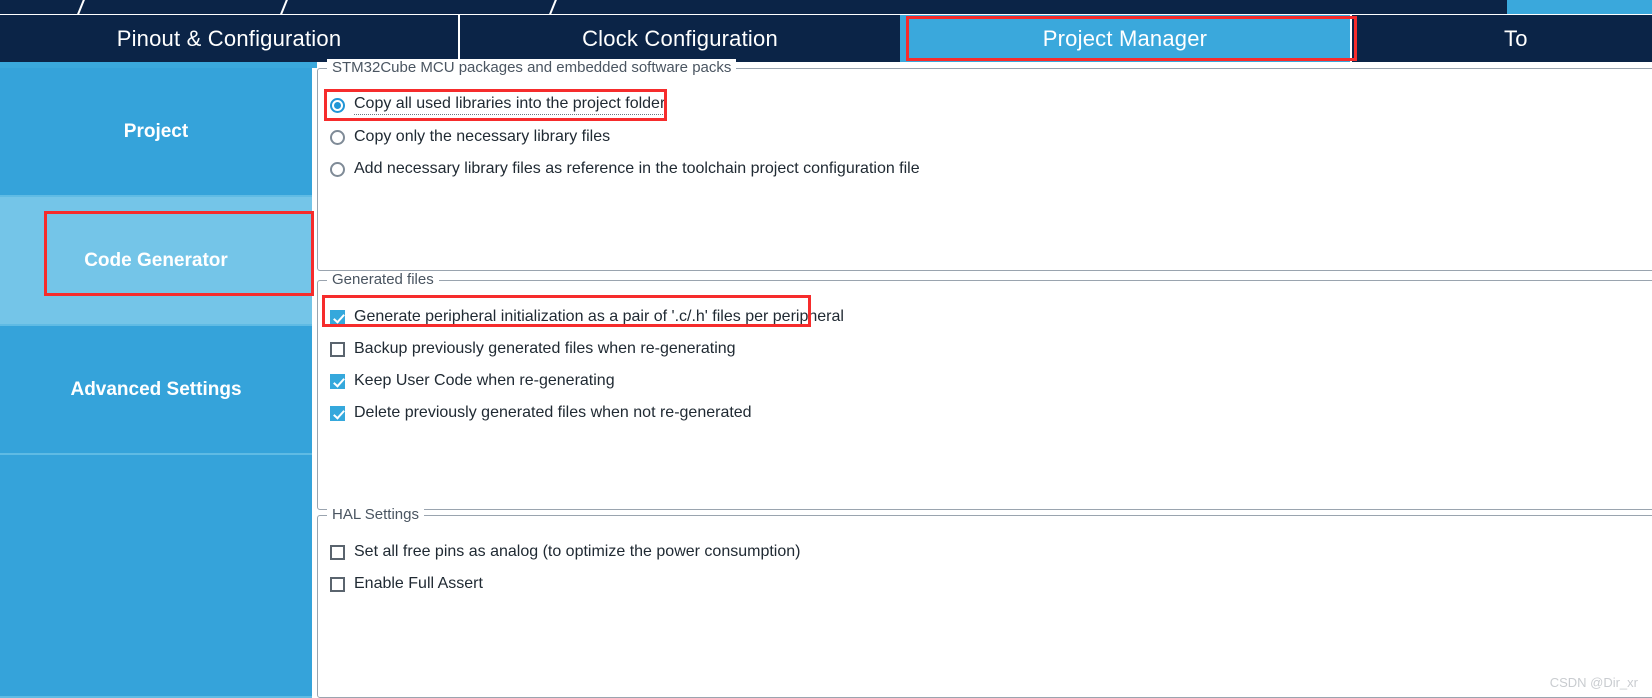 The width and height of the screenshot is (1652, 698). What do you see at coordinates (1500, 38) in the screenshot?
I see `tab-tools: To` at bounding box center [1500, 38].